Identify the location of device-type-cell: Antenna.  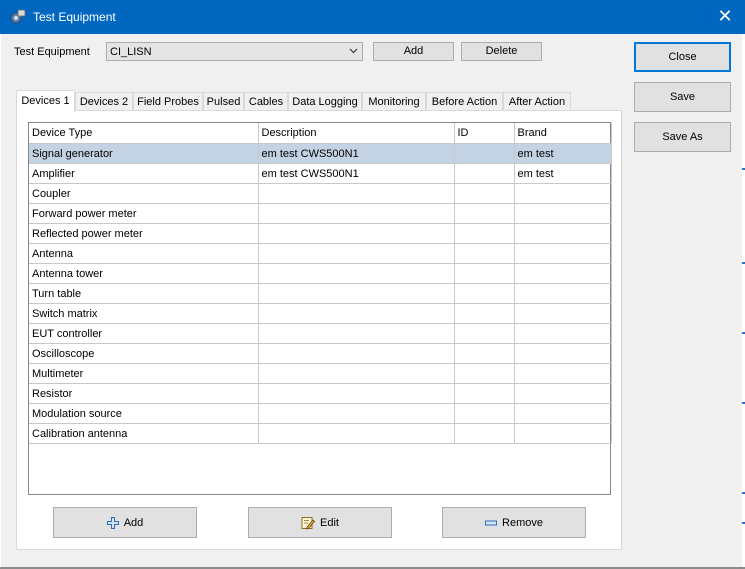
(144, 253).